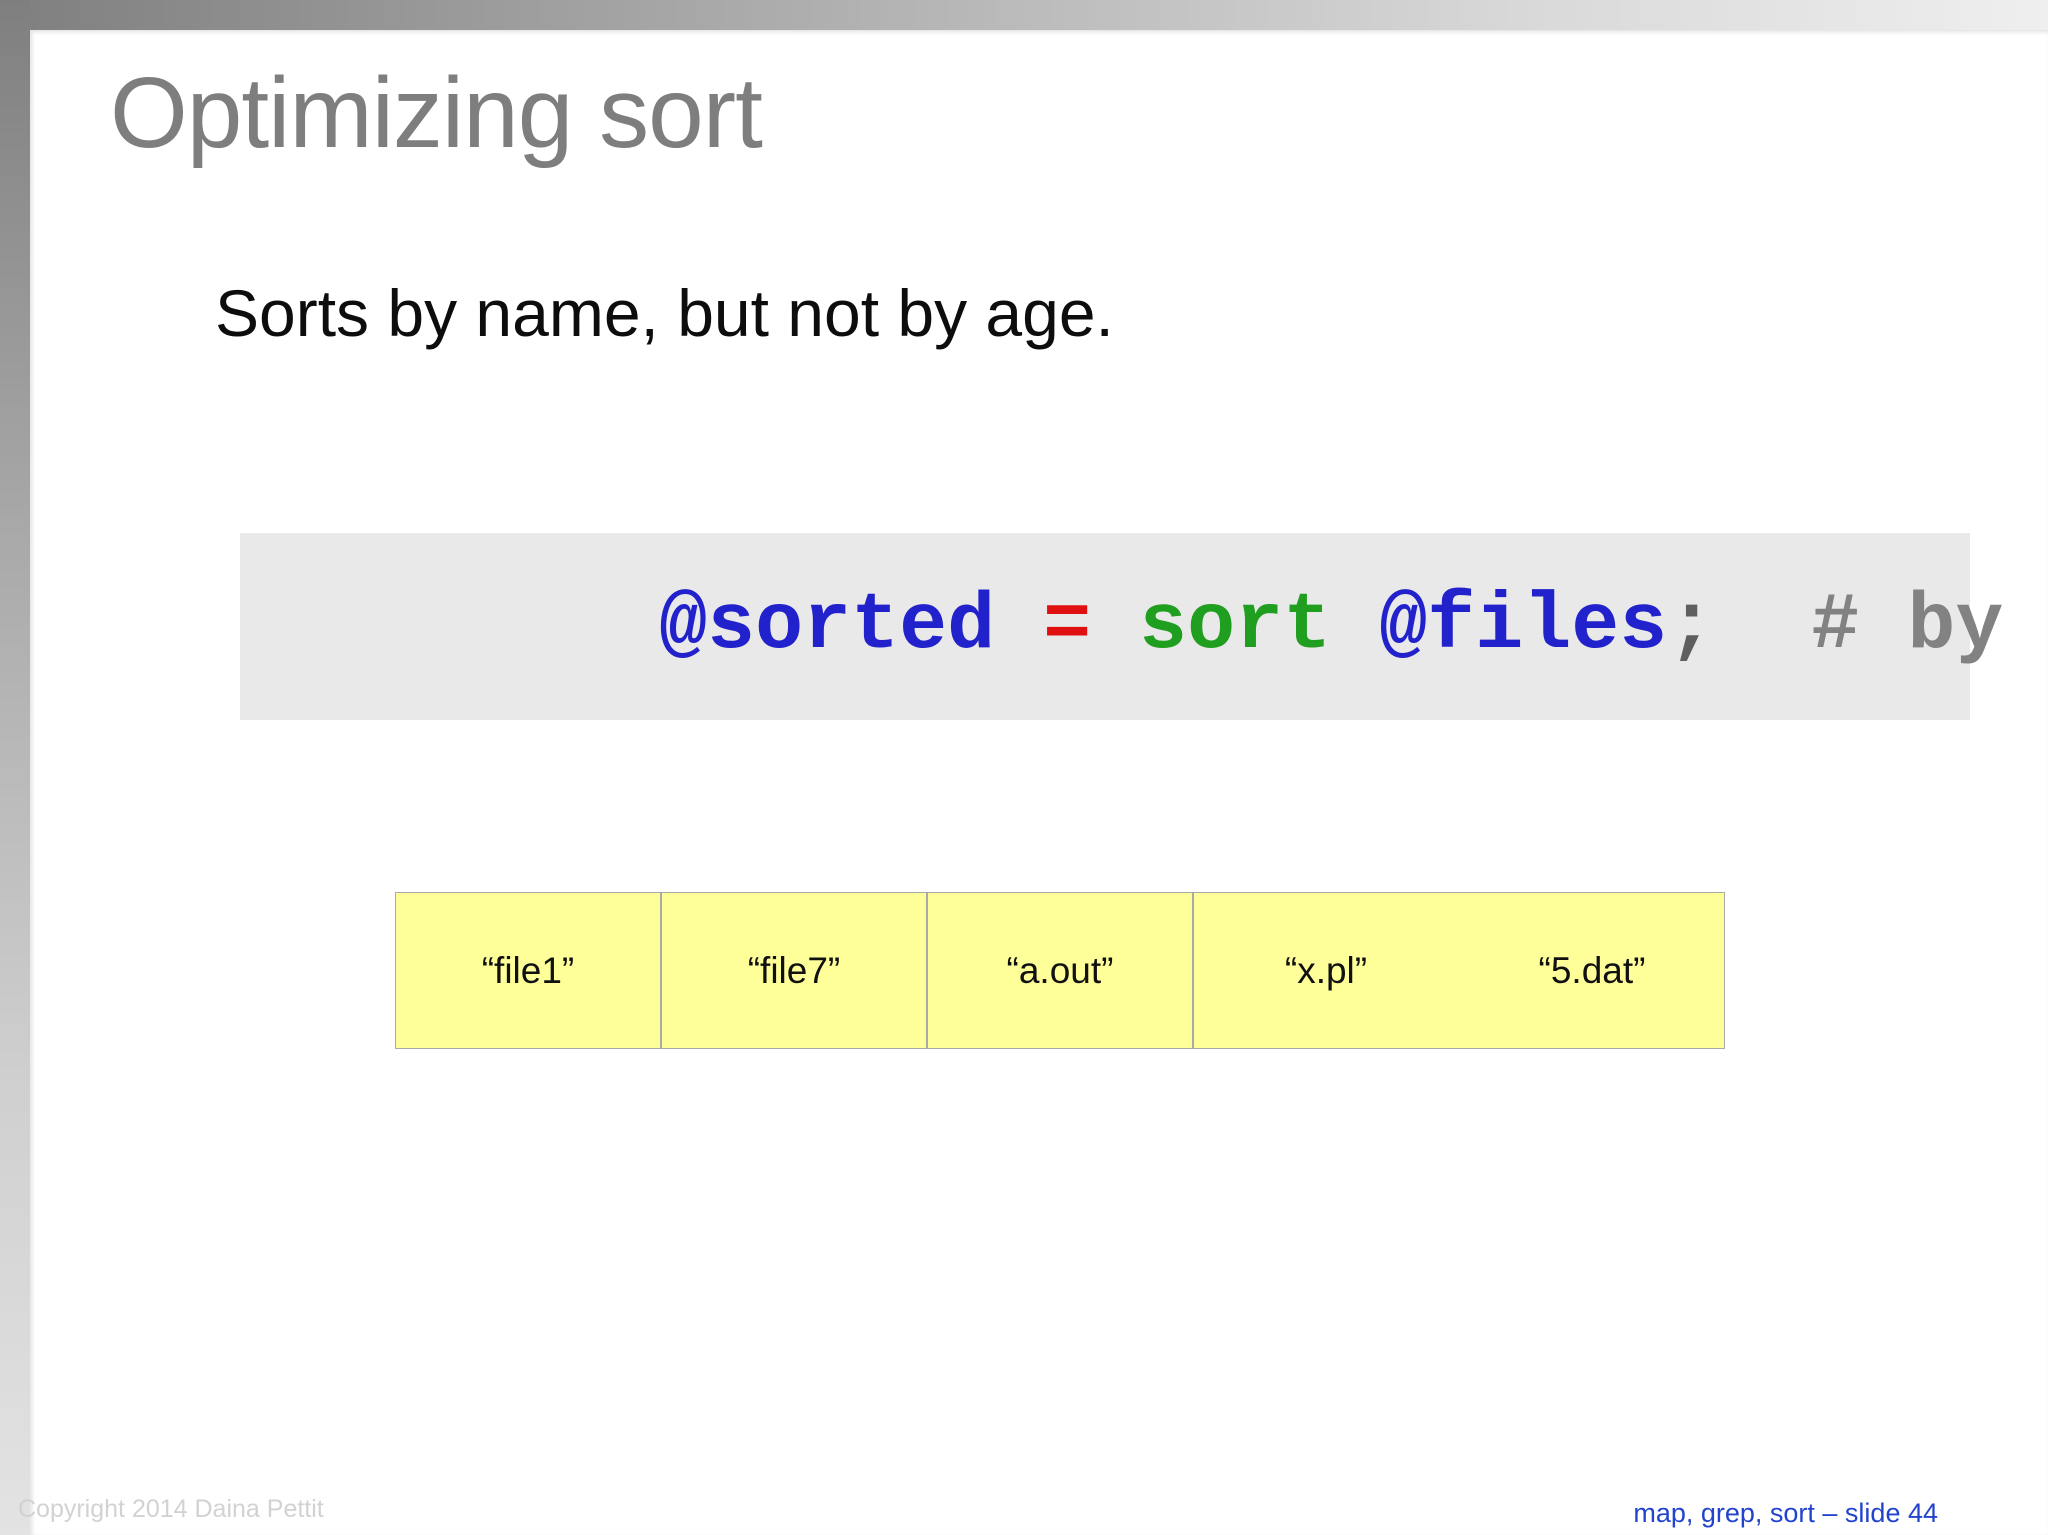  I want to click on code-token-semicolon: ;, so click(1691, 626).